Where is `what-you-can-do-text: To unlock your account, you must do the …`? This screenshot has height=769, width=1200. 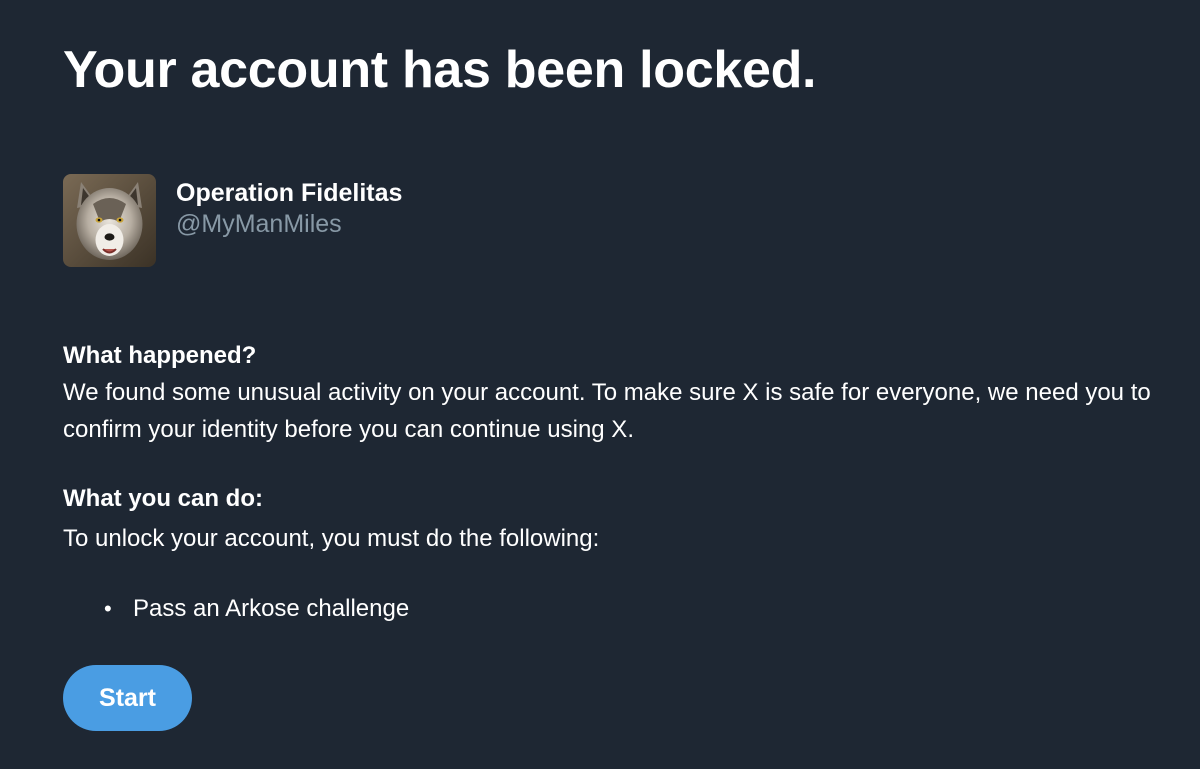 what-you-can-do-text: To unlock your account, you must do the … is located at coordinates (331, 538).